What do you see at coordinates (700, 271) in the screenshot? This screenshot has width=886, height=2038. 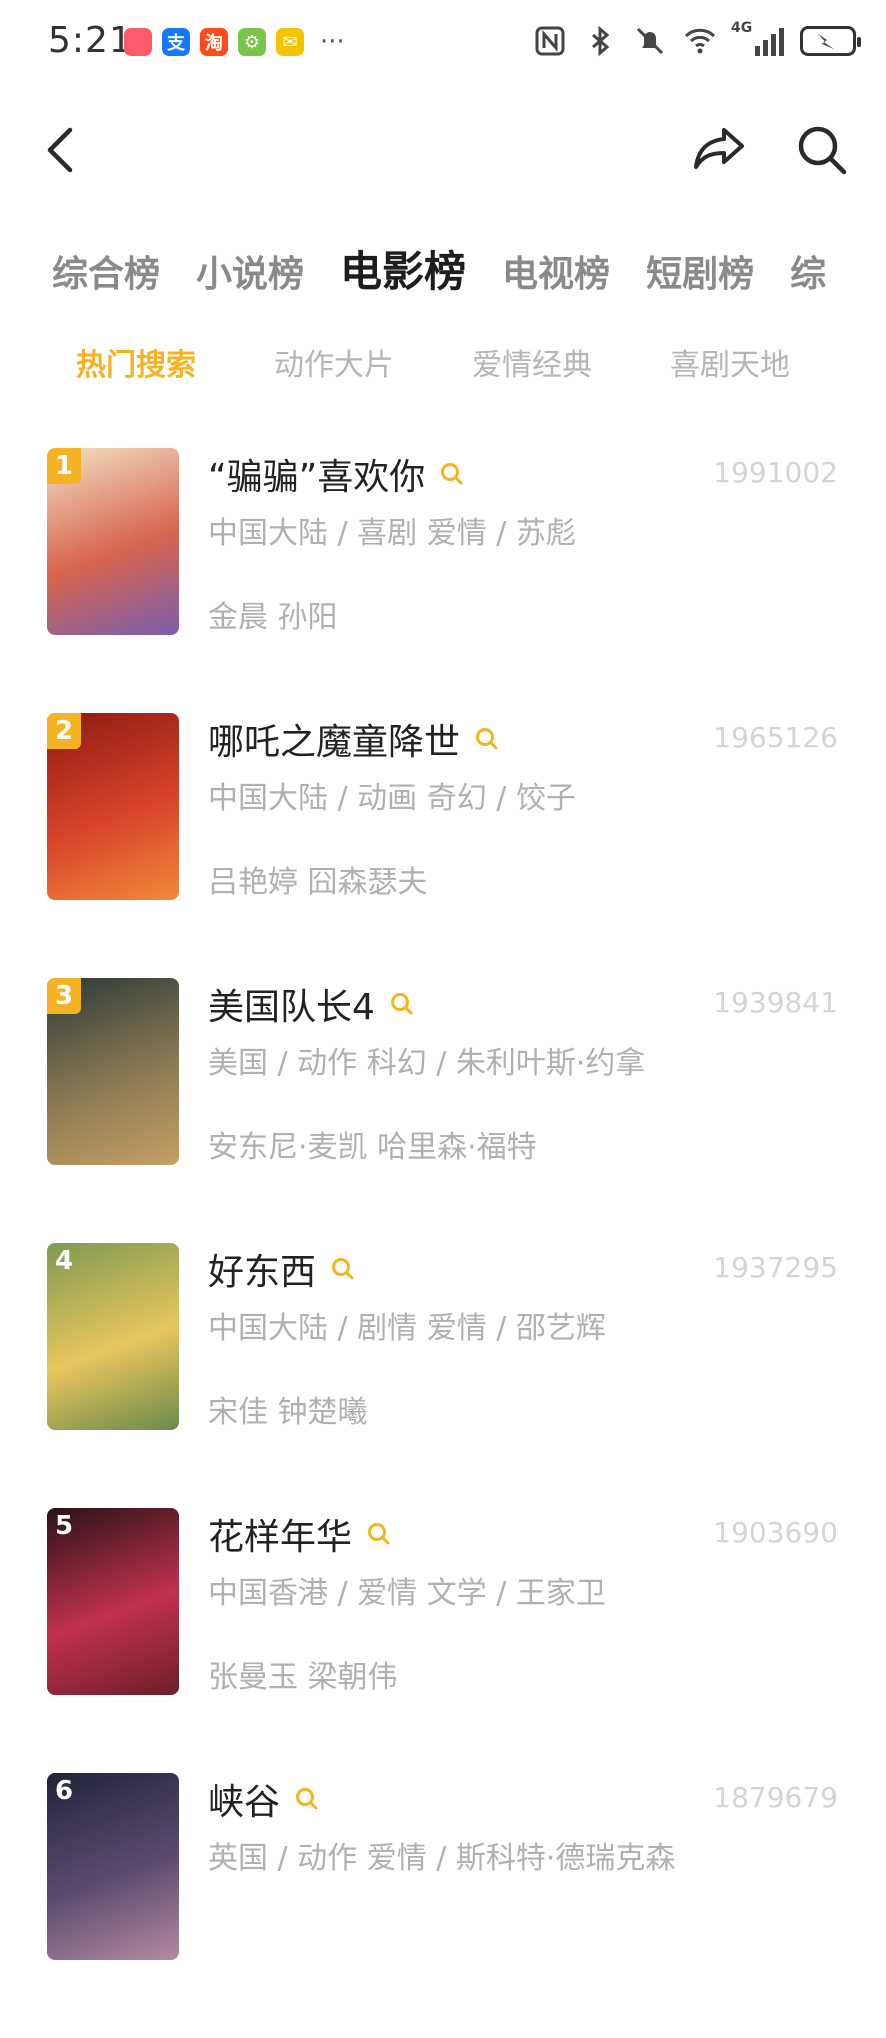 I see `tab-4: 短剧榜` at bounding box center [700, 271].